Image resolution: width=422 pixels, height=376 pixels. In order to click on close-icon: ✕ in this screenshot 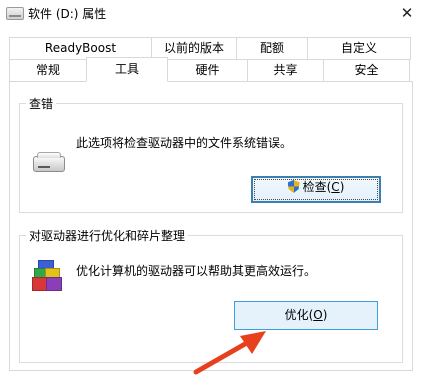, I will do `click(407, 13)`.